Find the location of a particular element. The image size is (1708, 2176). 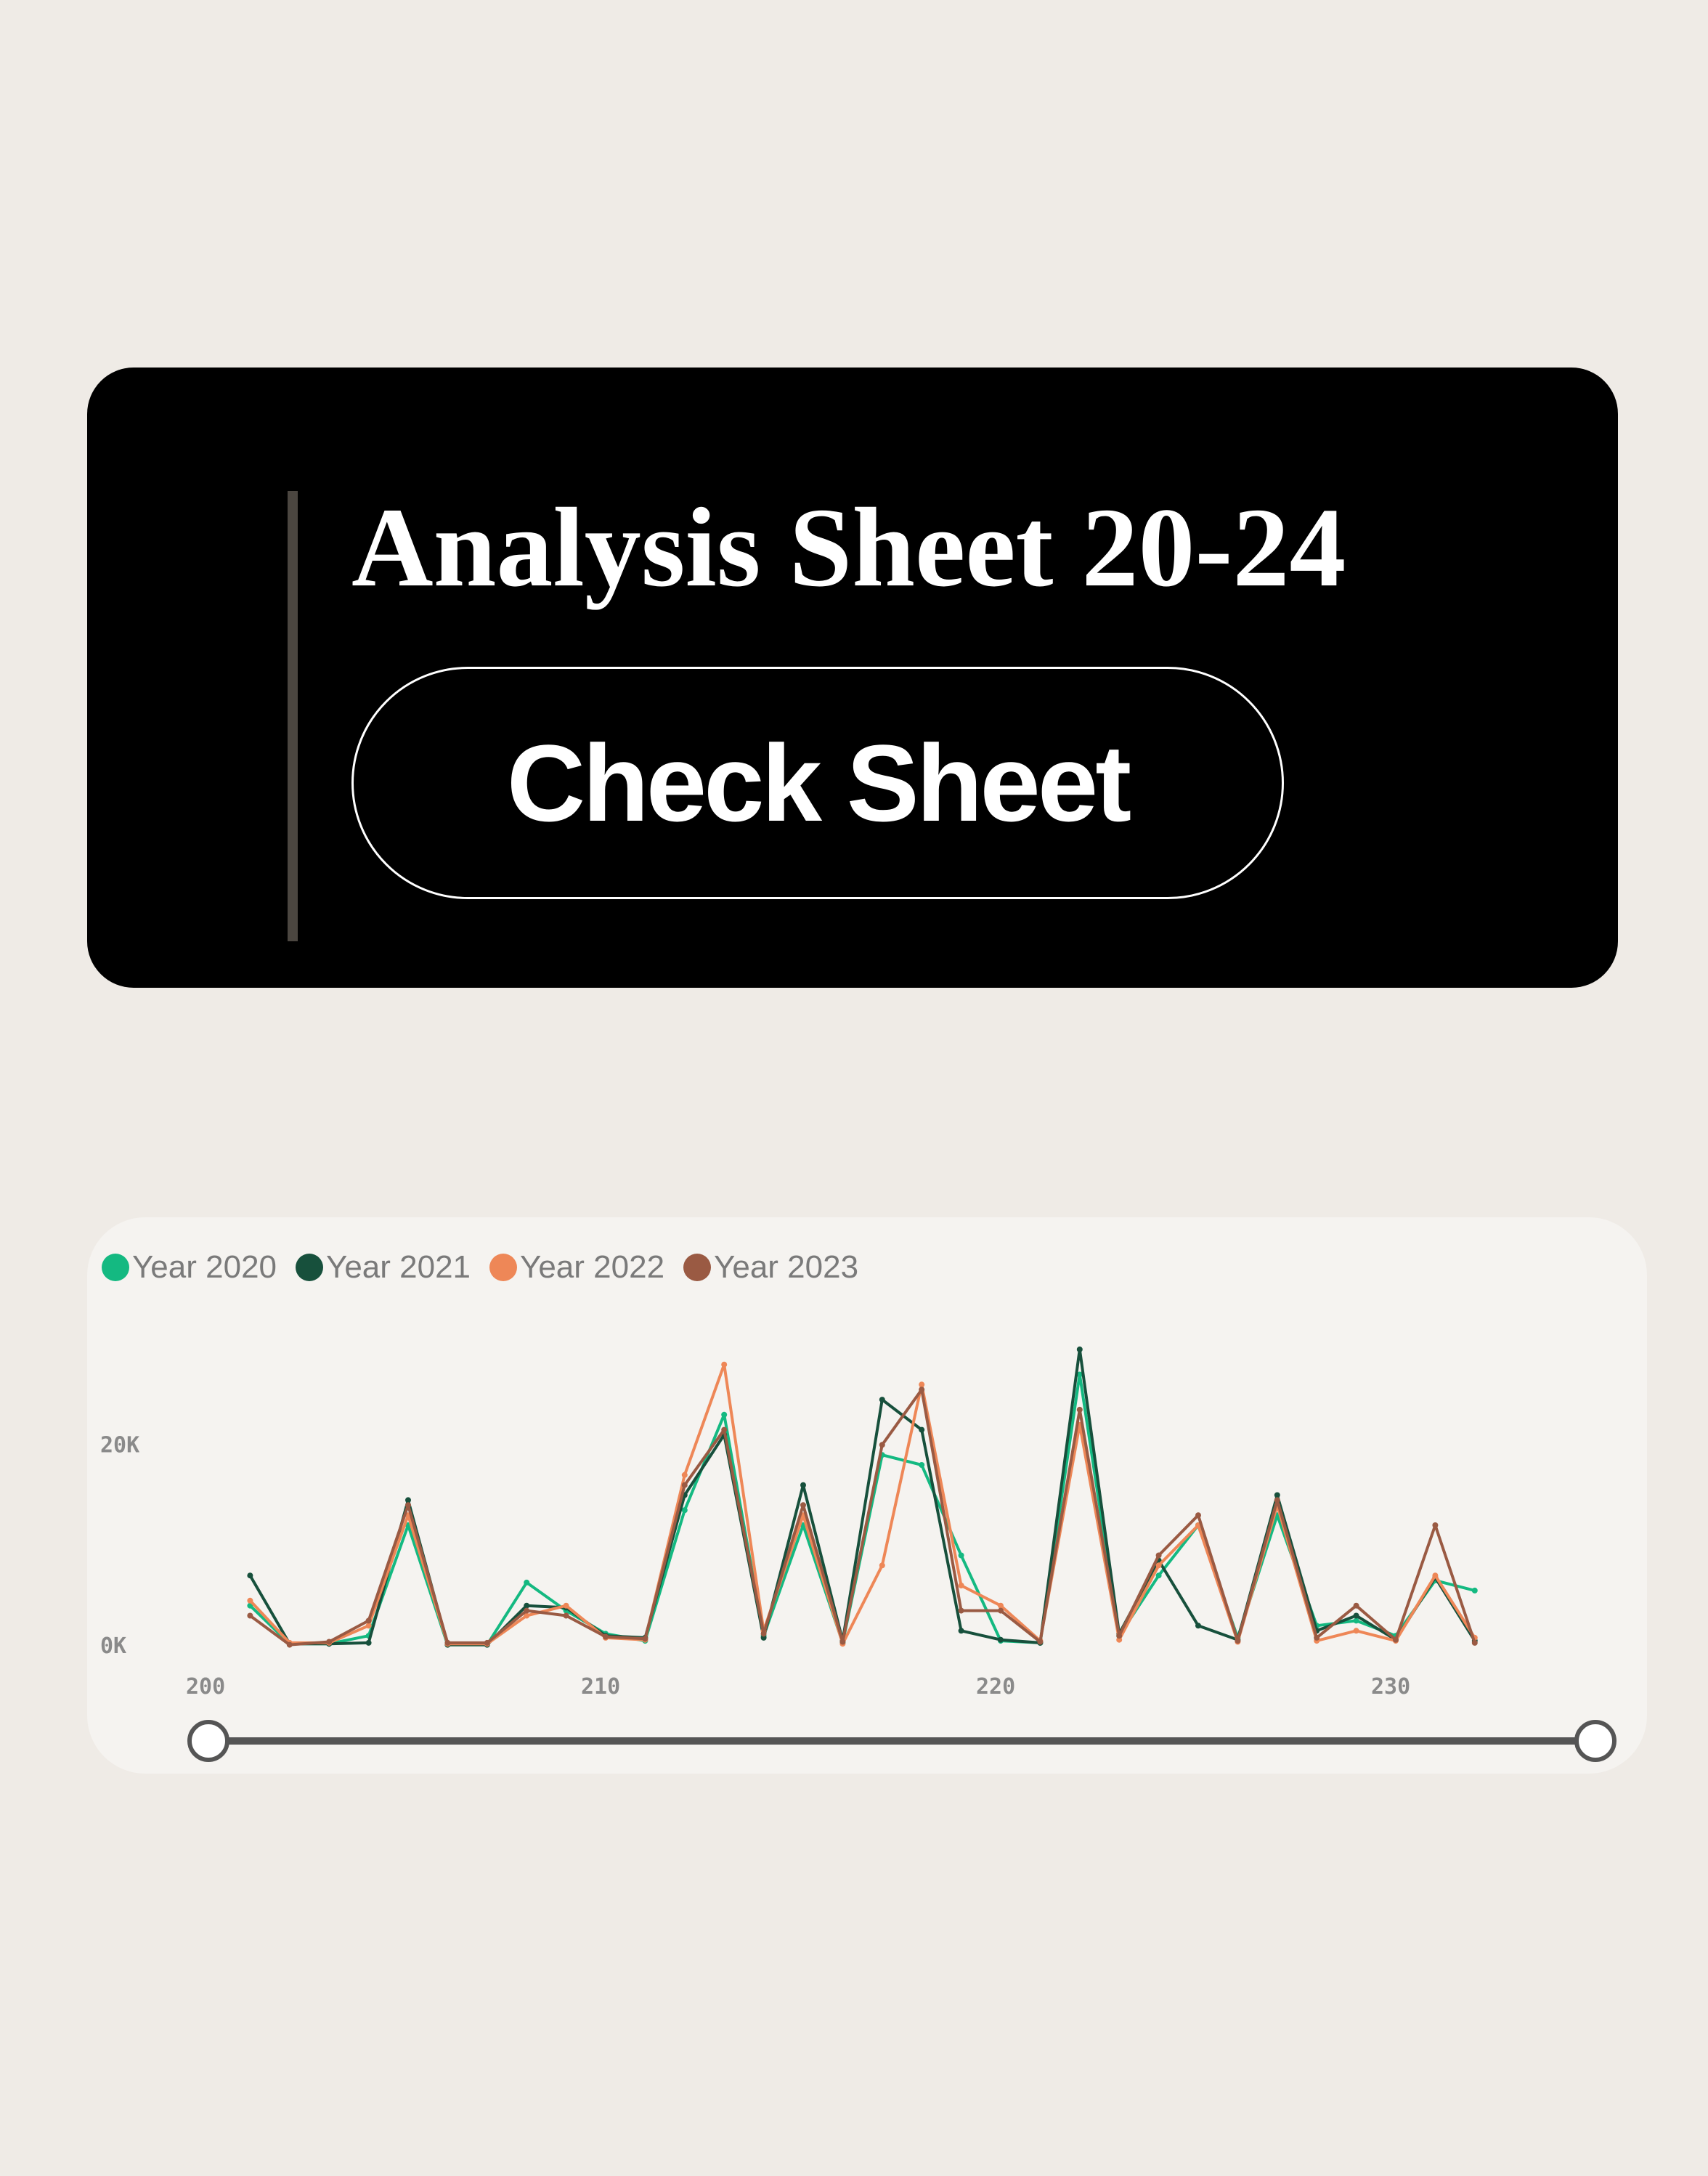

range-slider-end-handle is located at coordinates (1595, 1741).